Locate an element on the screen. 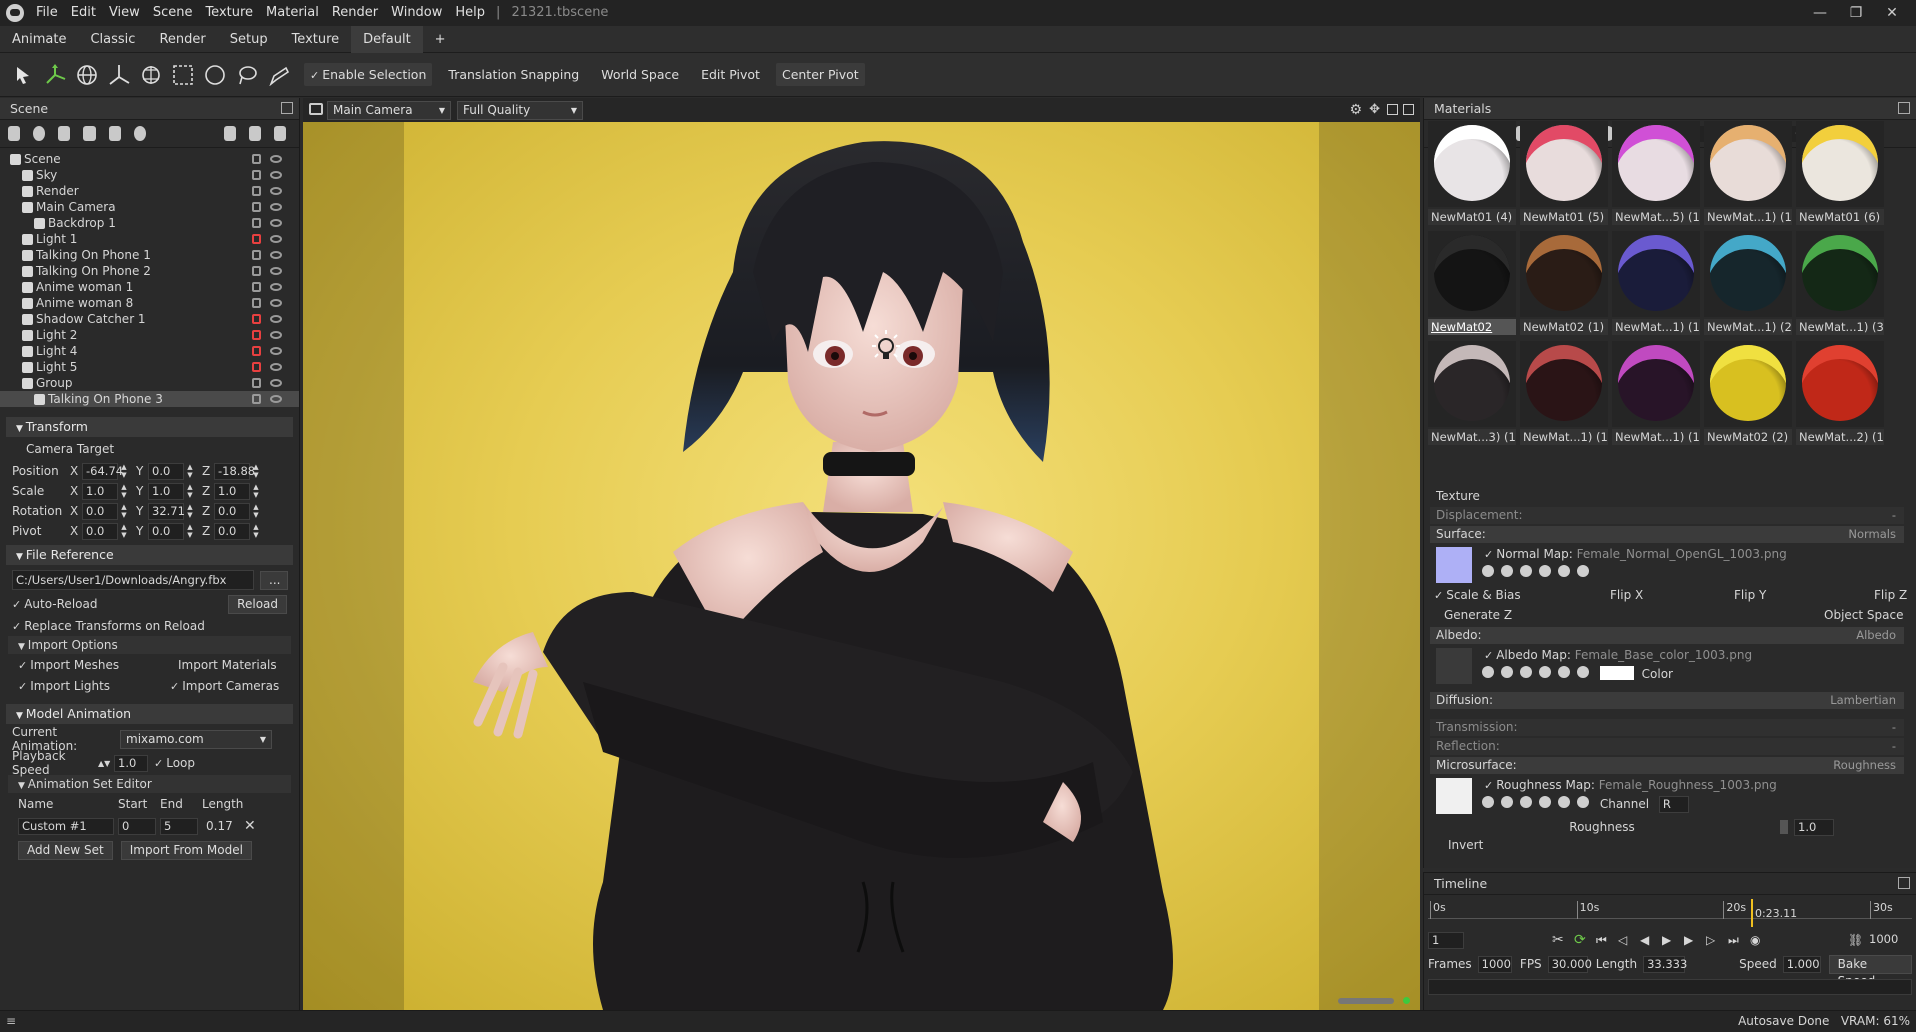  edit-pivot-button: Edit Pivot is located at coordinates (730, 74).